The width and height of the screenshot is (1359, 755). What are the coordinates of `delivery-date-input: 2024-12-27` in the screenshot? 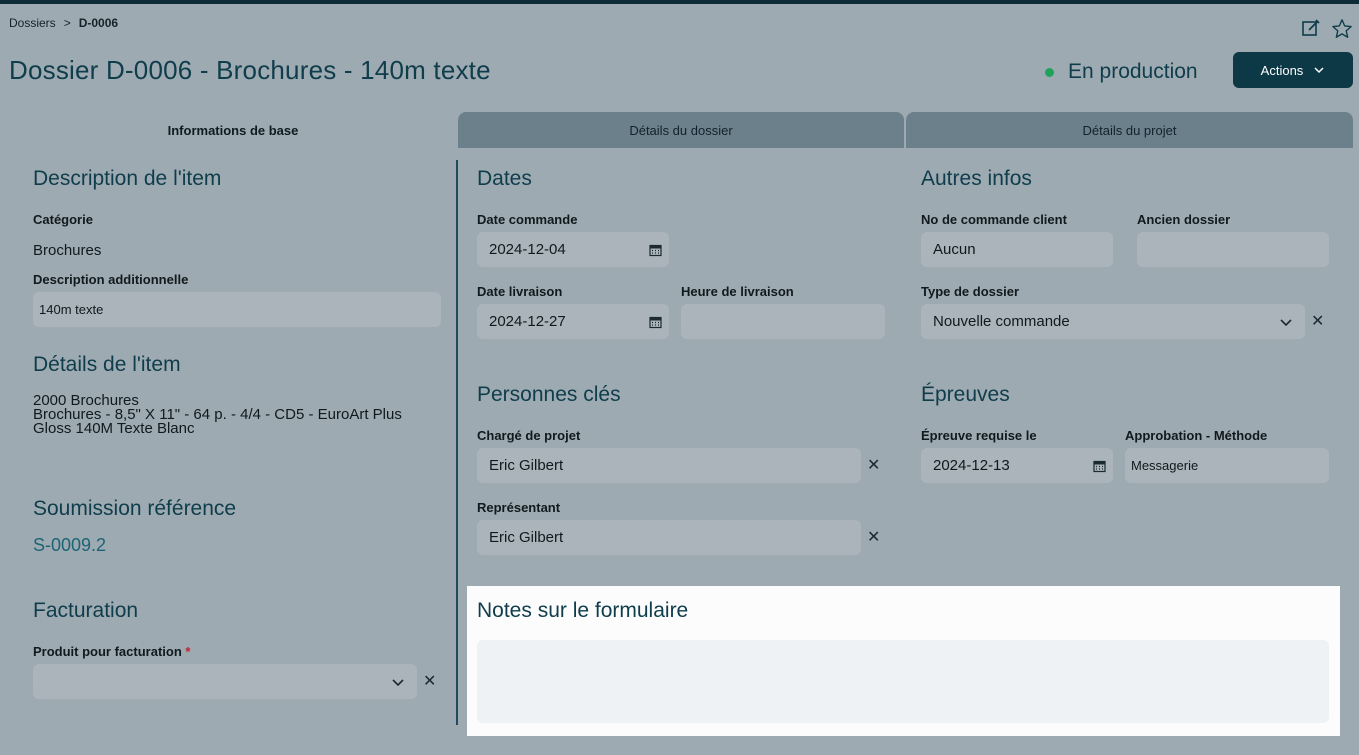 It's located at (573, 321).